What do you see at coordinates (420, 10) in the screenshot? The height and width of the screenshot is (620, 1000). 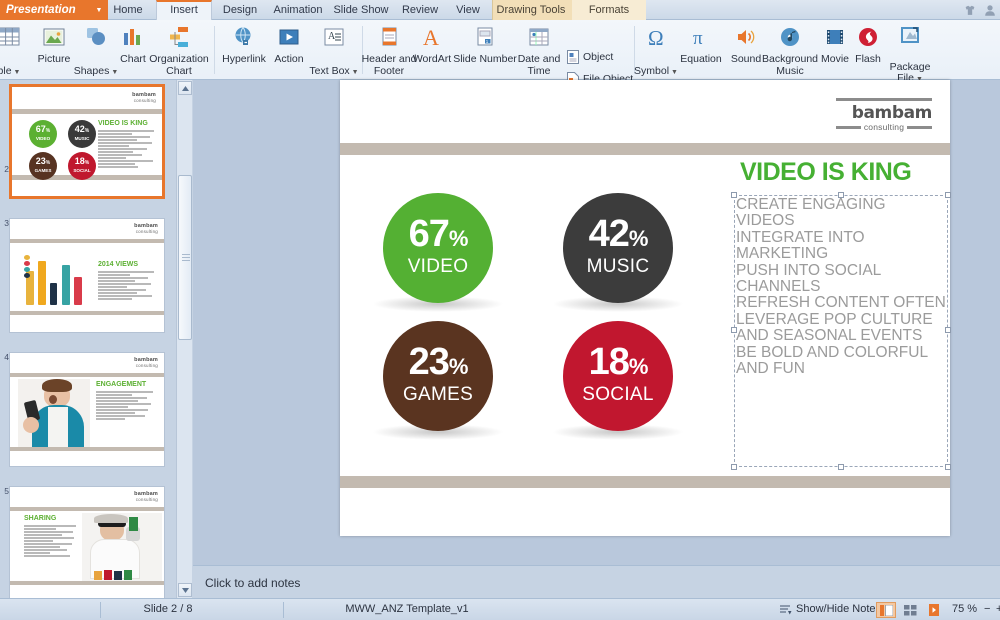 I see `tab-review: Review` at bounding box center [420, 10].